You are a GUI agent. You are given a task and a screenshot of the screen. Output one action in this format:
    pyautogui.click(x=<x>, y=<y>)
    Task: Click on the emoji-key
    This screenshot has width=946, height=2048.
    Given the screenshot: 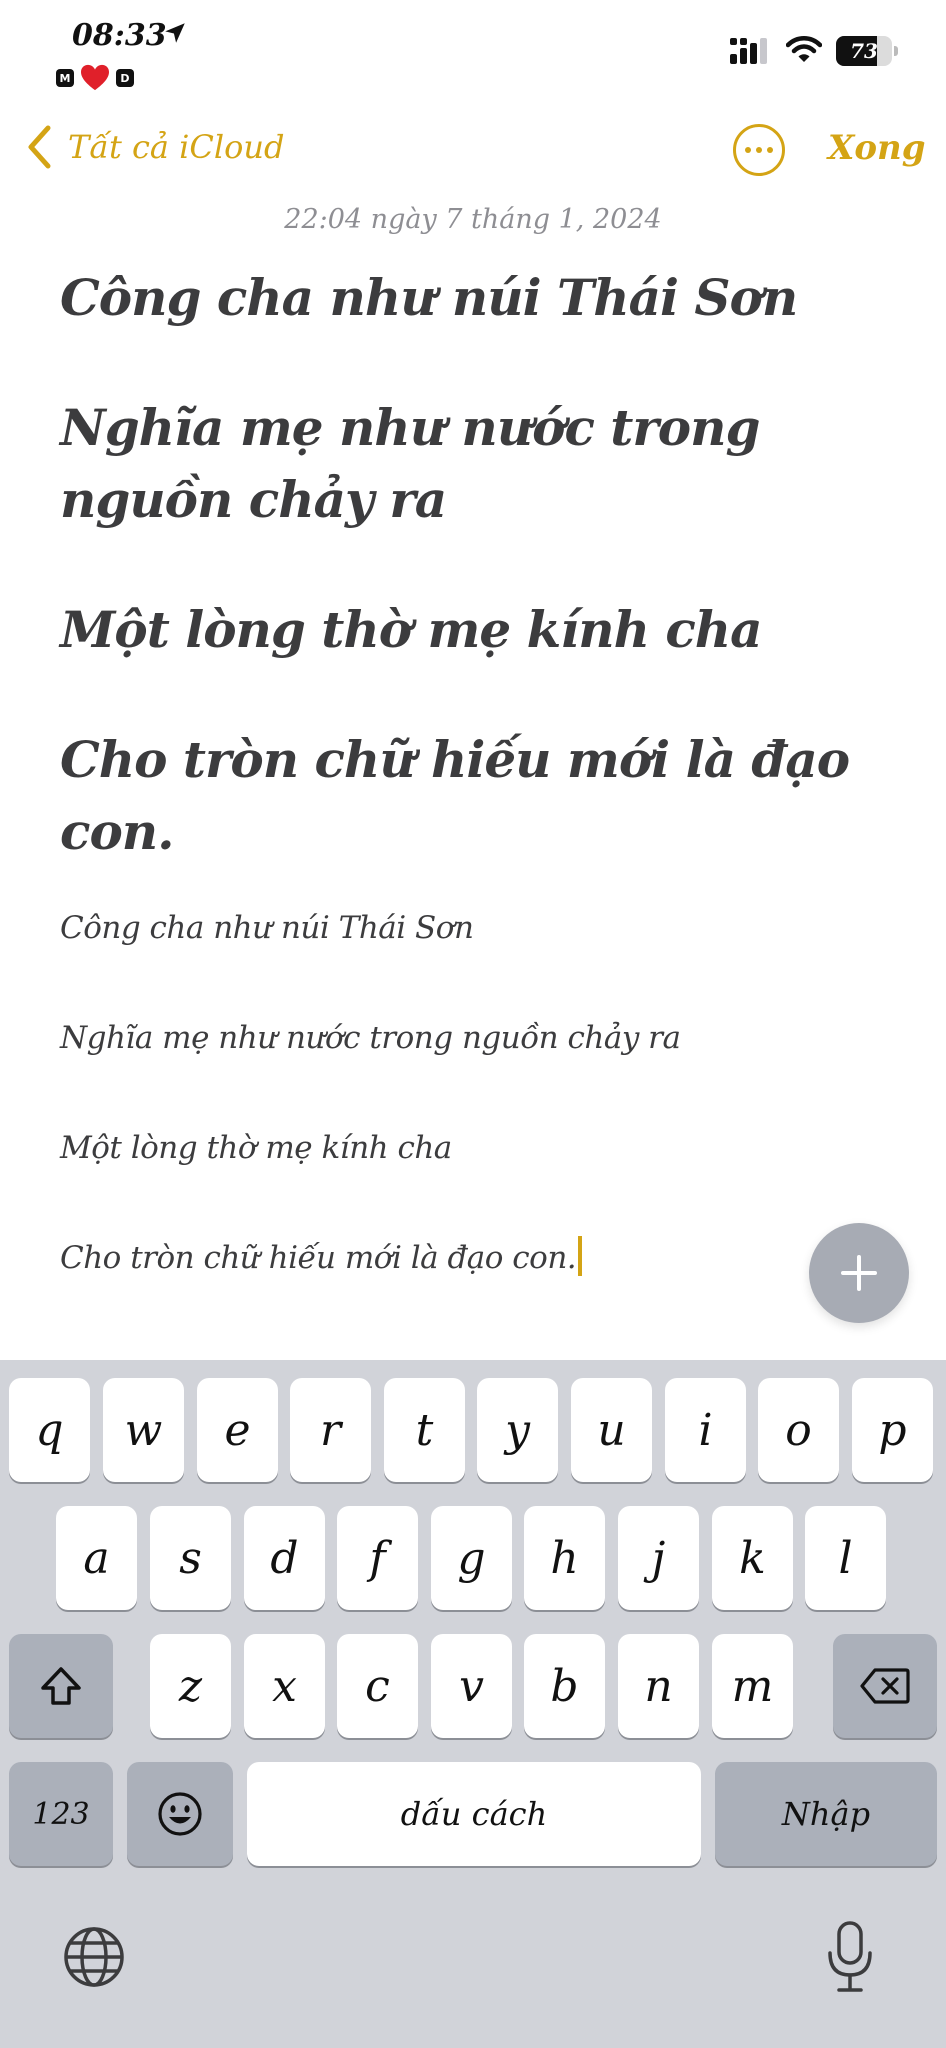 What is the action you would take?
    pyautogui.click(x=180, y=1814)
    